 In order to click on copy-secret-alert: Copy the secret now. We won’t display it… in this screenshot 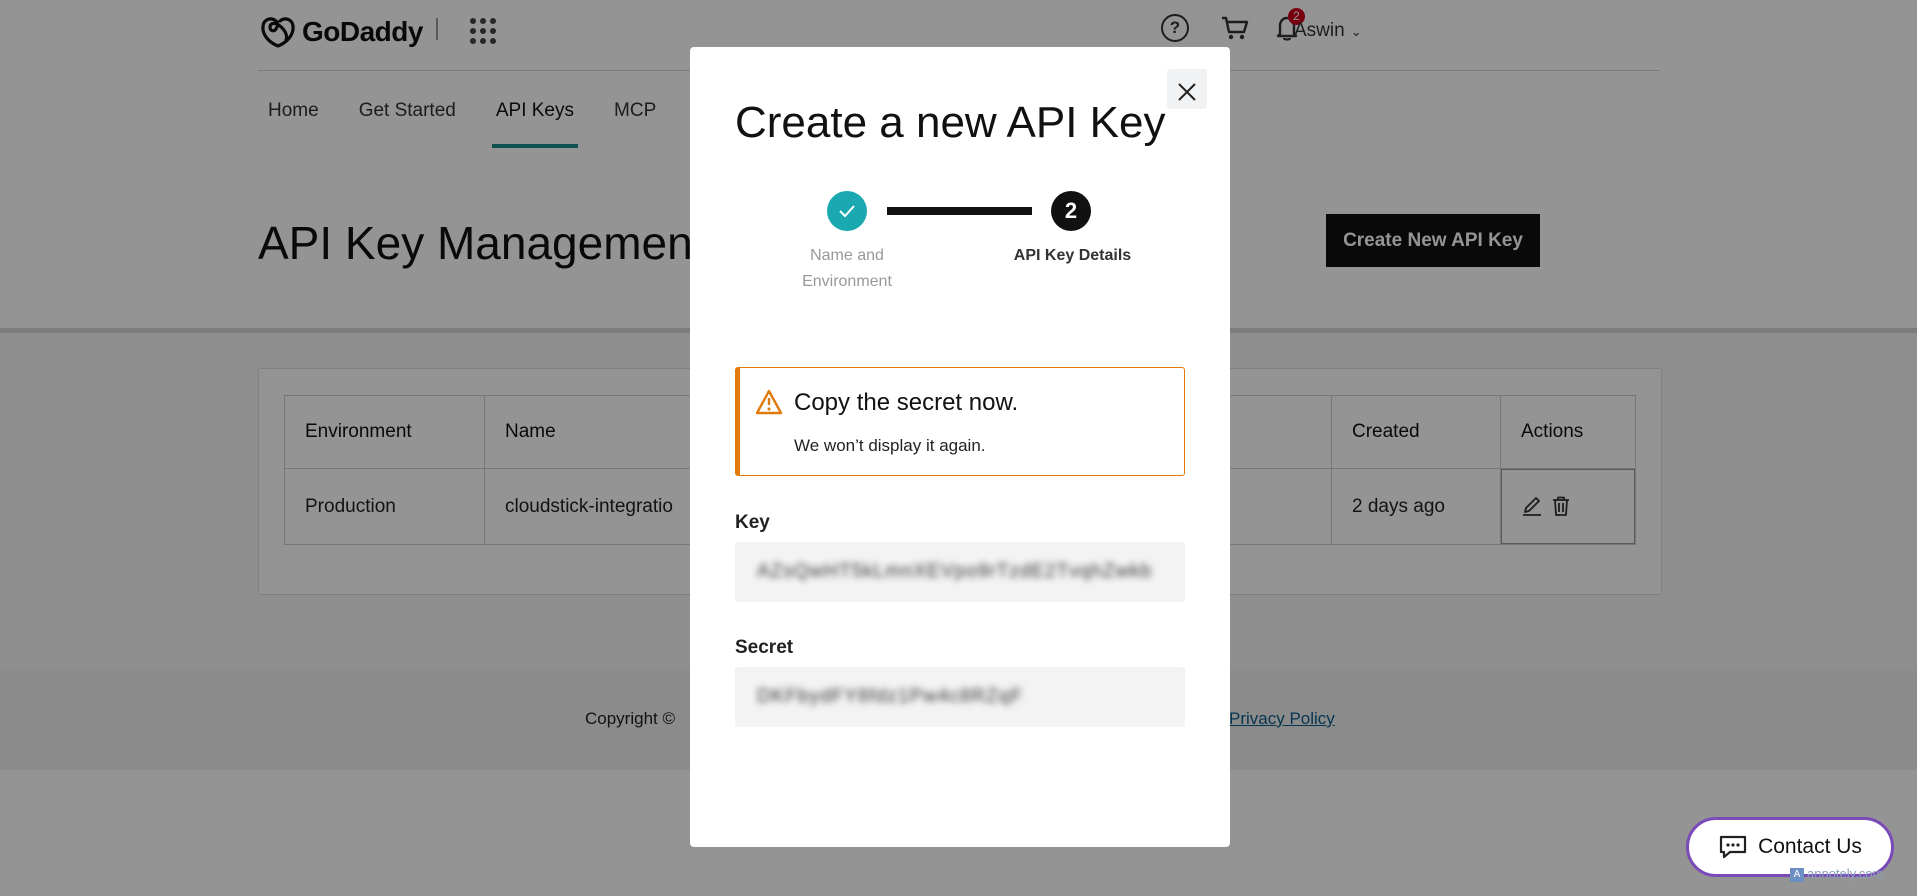, I will do `click(960, 421)`.